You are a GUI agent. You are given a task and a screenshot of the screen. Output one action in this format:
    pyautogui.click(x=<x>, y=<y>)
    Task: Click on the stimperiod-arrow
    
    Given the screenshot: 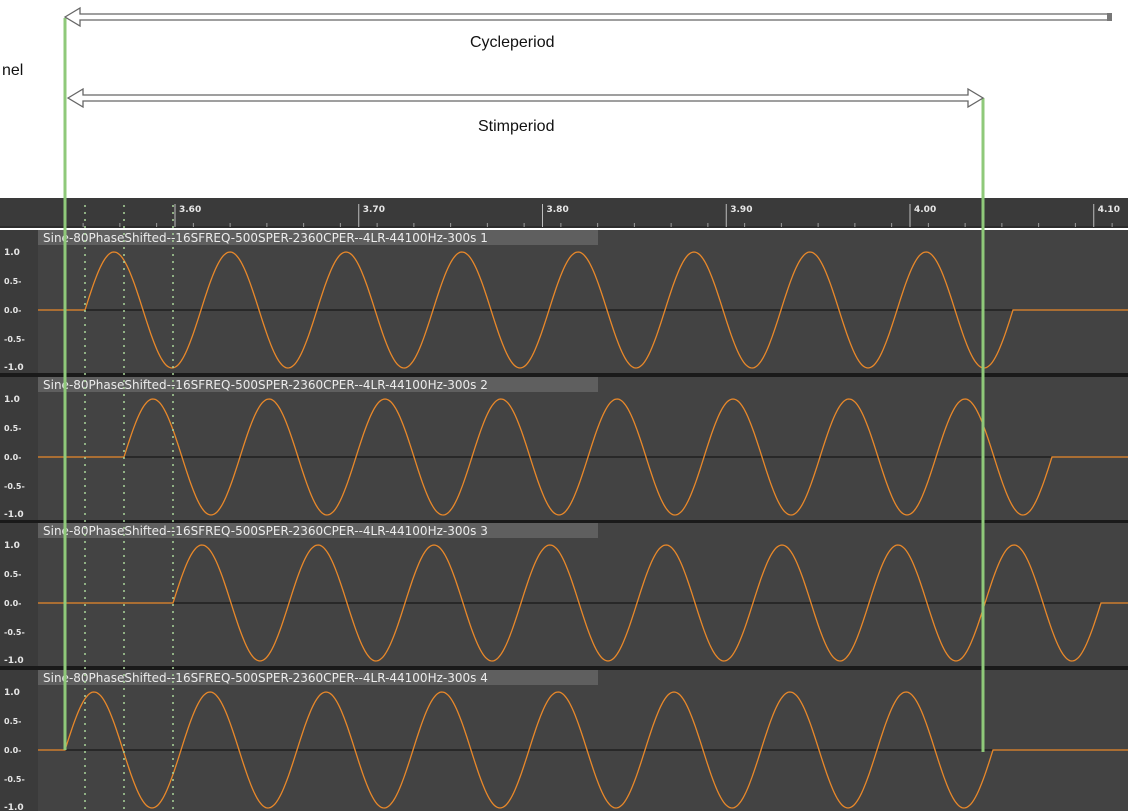 What is the action you would take?
    pyautogui.click(x=525, y=98)
    